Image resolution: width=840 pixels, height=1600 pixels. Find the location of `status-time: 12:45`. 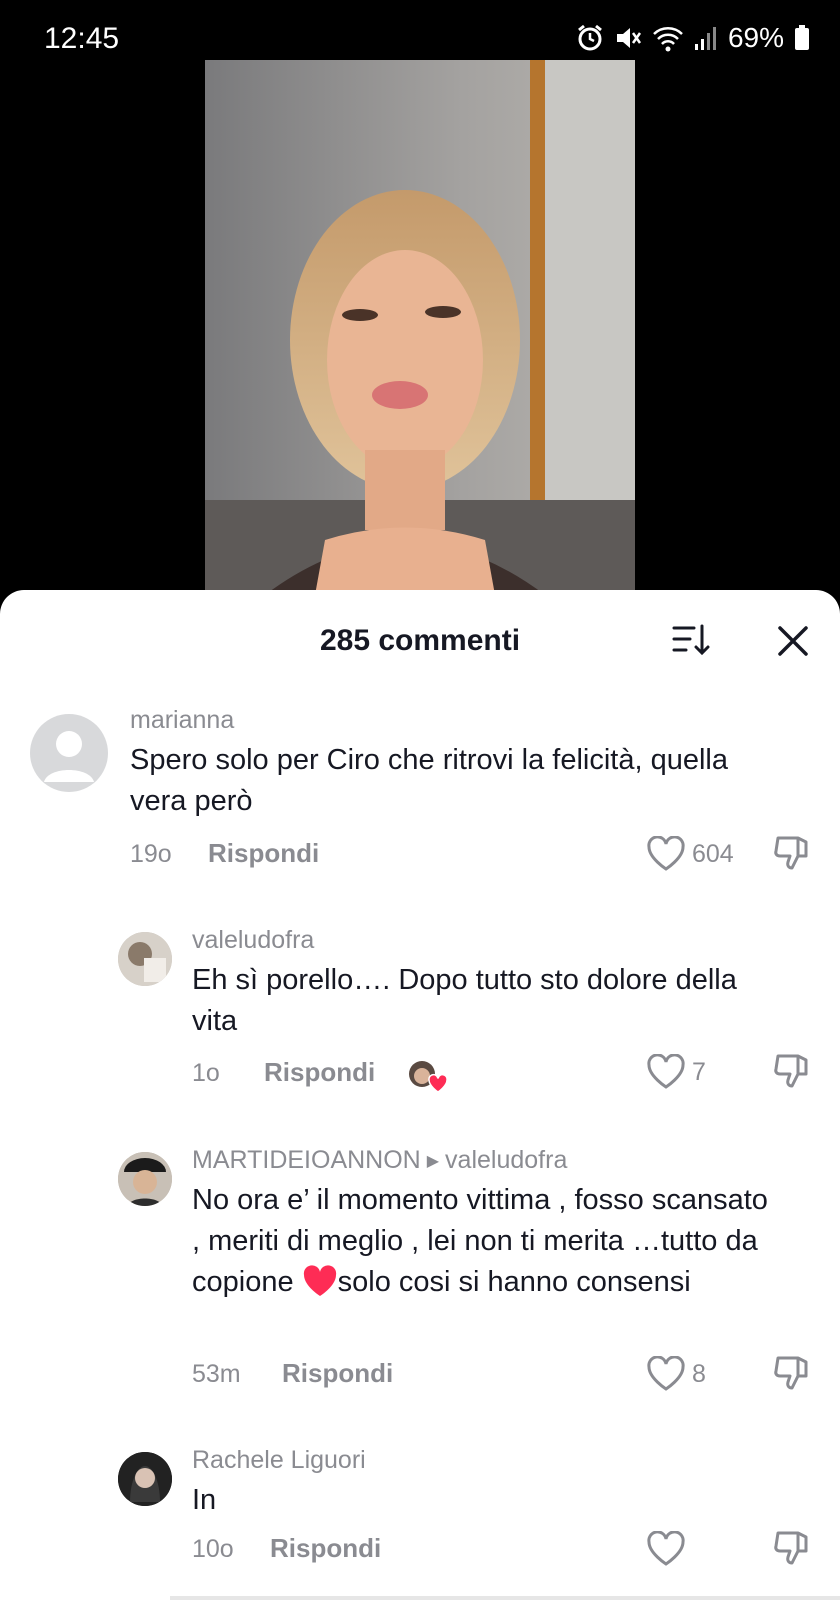

status-time: 12:45 is located at coordinates (82, 38).